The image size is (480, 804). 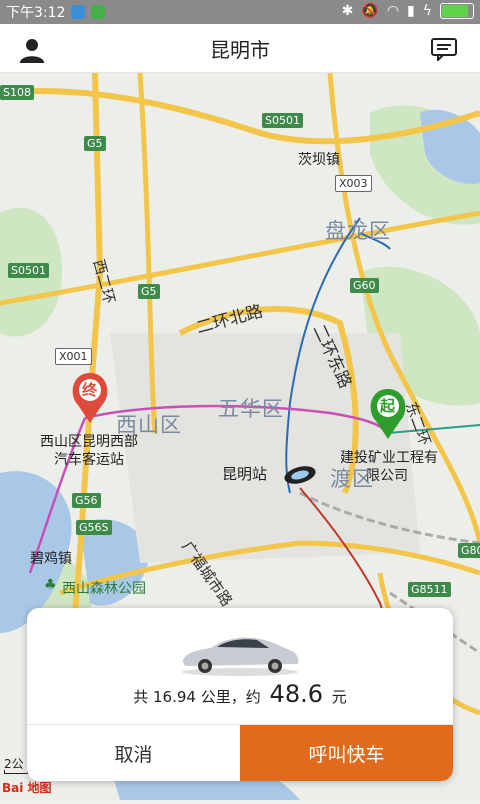 What do you see at coordinates (27, 788) in the screenshot?
I see `map-attribution: Bai 地图` at bounding box center [27, 788].